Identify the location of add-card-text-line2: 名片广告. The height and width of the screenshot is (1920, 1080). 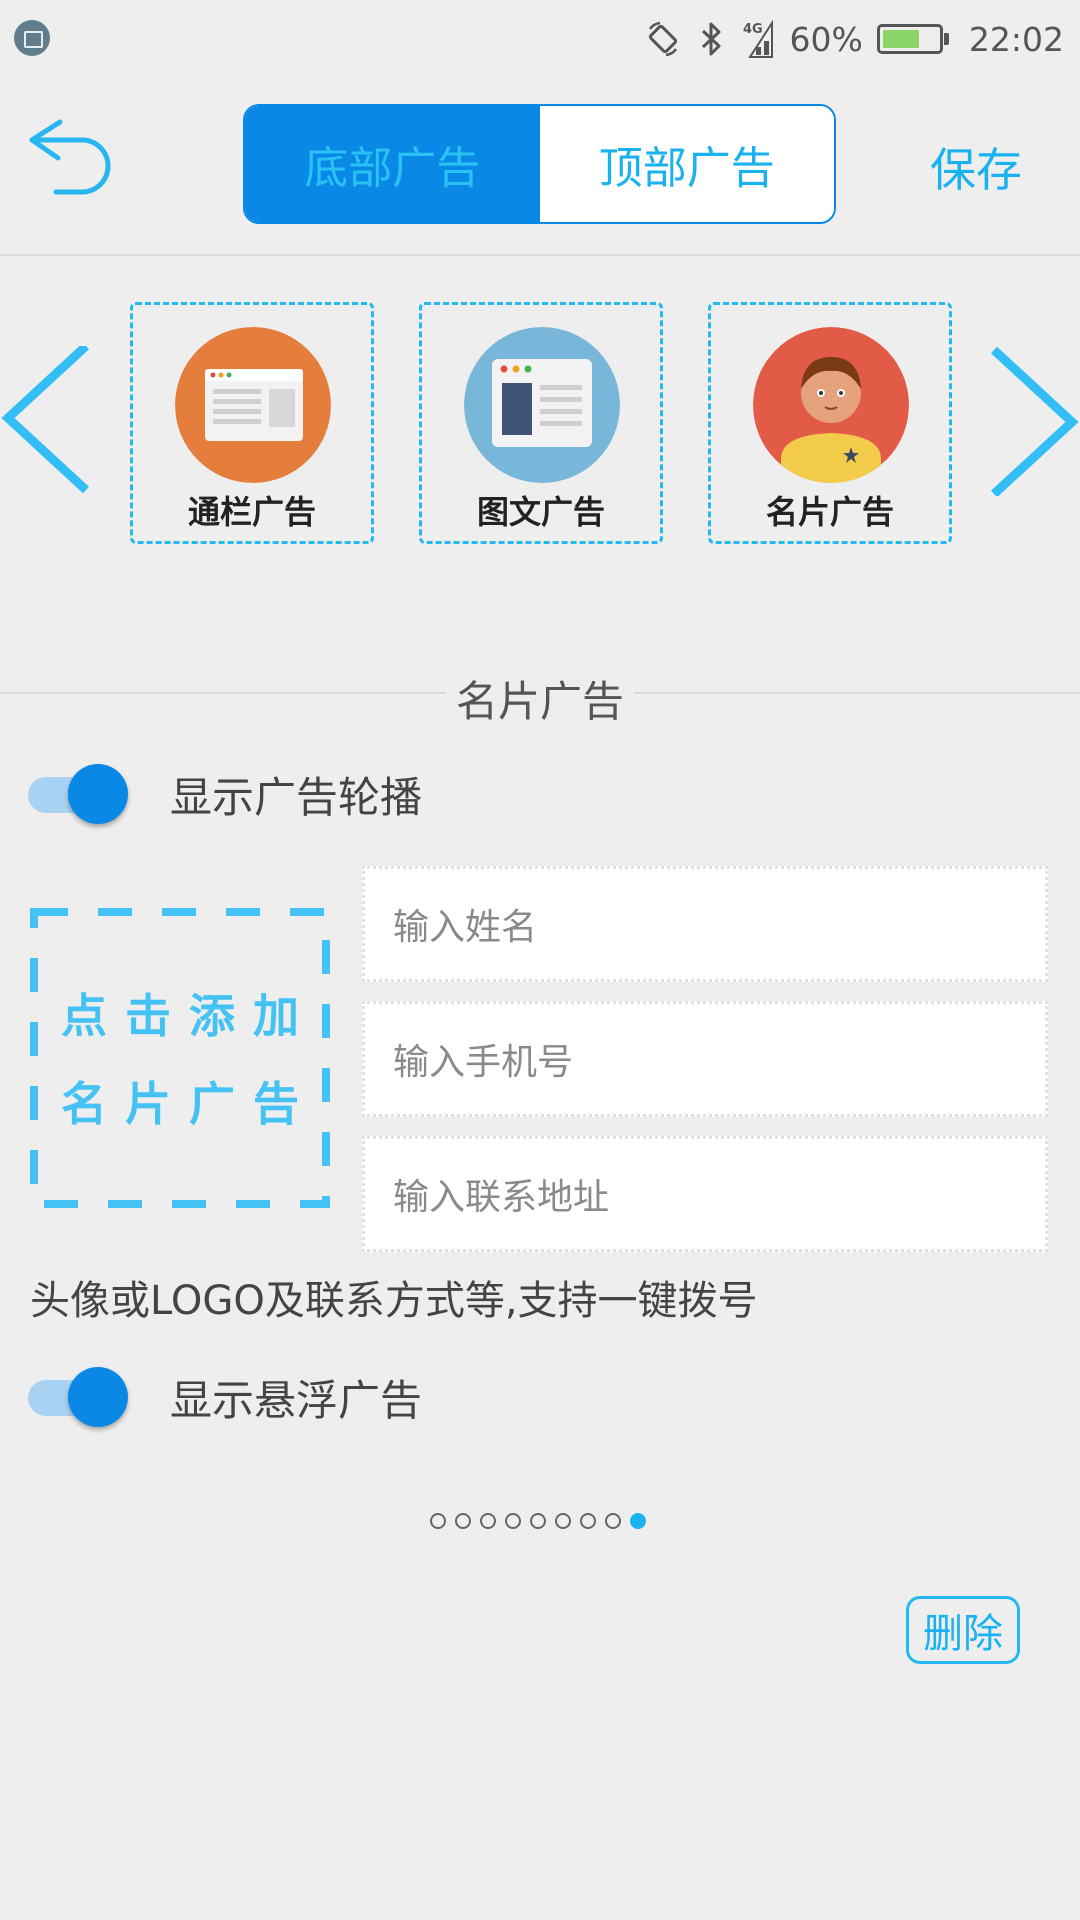
(189, 1104).